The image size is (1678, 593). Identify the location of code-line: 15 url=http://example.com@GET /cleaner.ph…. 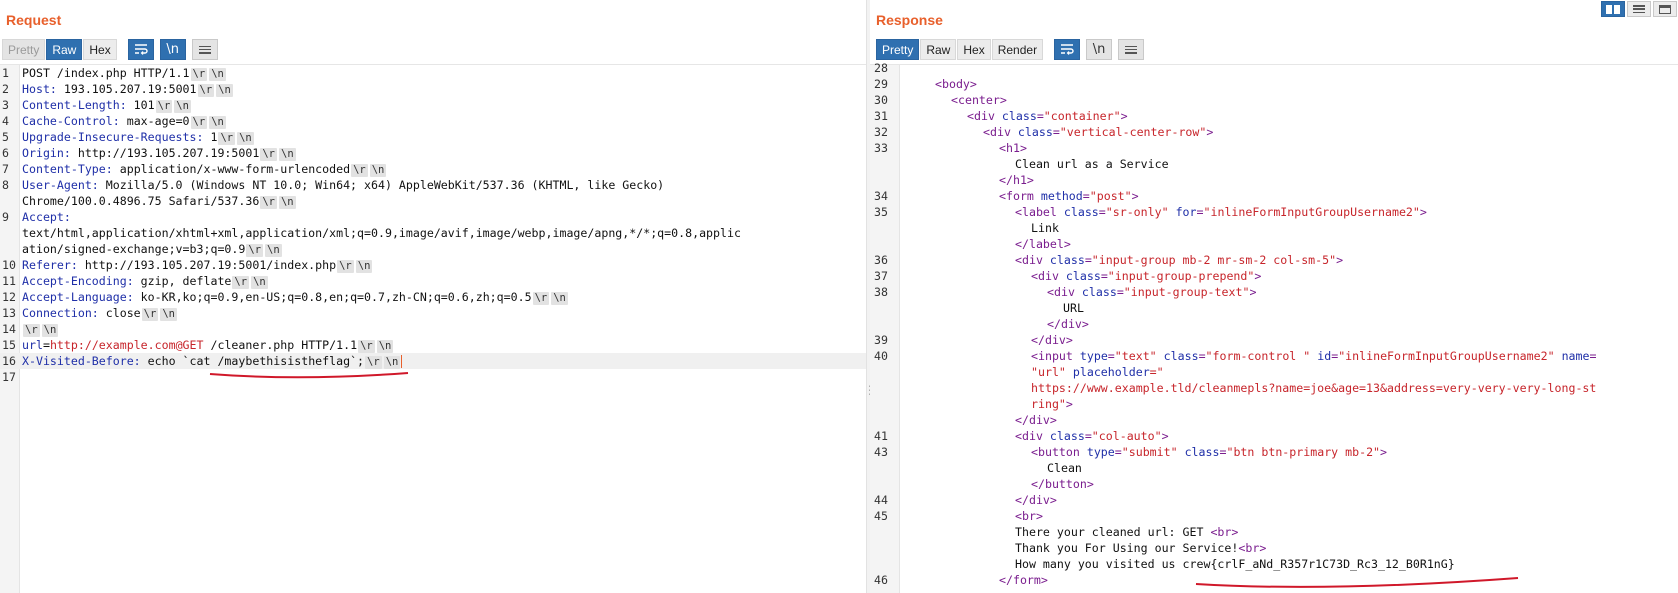
(433, 345).